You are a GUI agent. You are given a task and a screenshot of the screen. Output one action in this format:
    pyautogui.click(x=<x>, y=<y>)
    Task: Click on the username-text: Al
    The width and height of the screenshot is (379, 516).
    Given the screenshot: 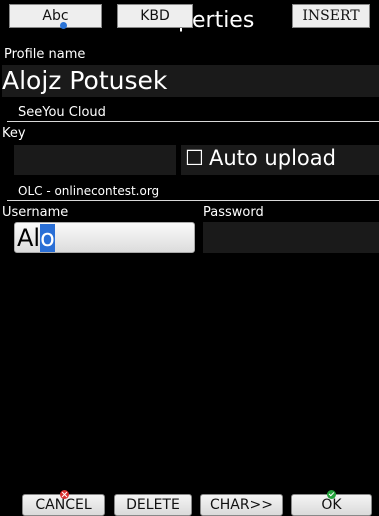 What is the action you would take?
    pyautogui.click(x=29, y=238)
    